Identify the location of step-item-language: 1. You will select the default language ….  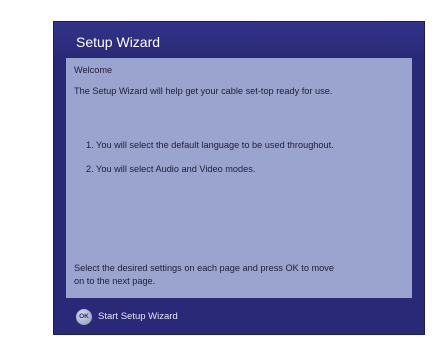
(210, 145).